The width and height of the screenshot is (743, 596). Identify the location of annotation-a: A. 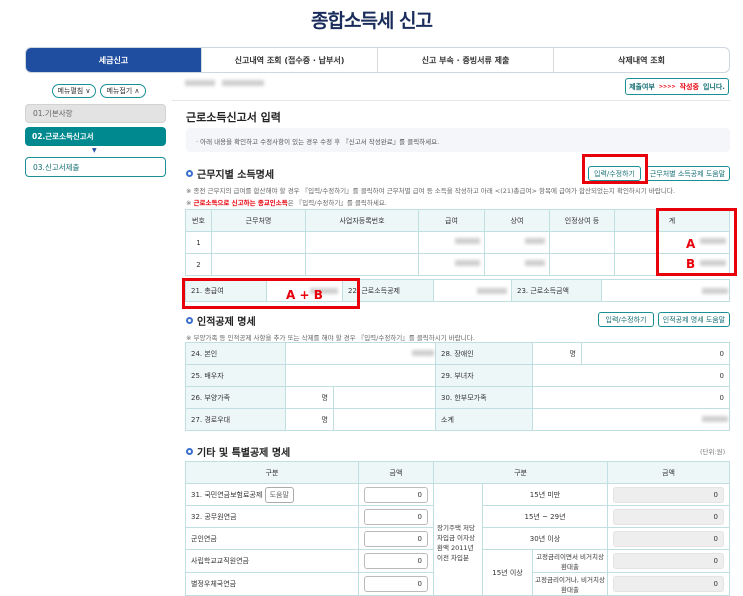
(691, 244).